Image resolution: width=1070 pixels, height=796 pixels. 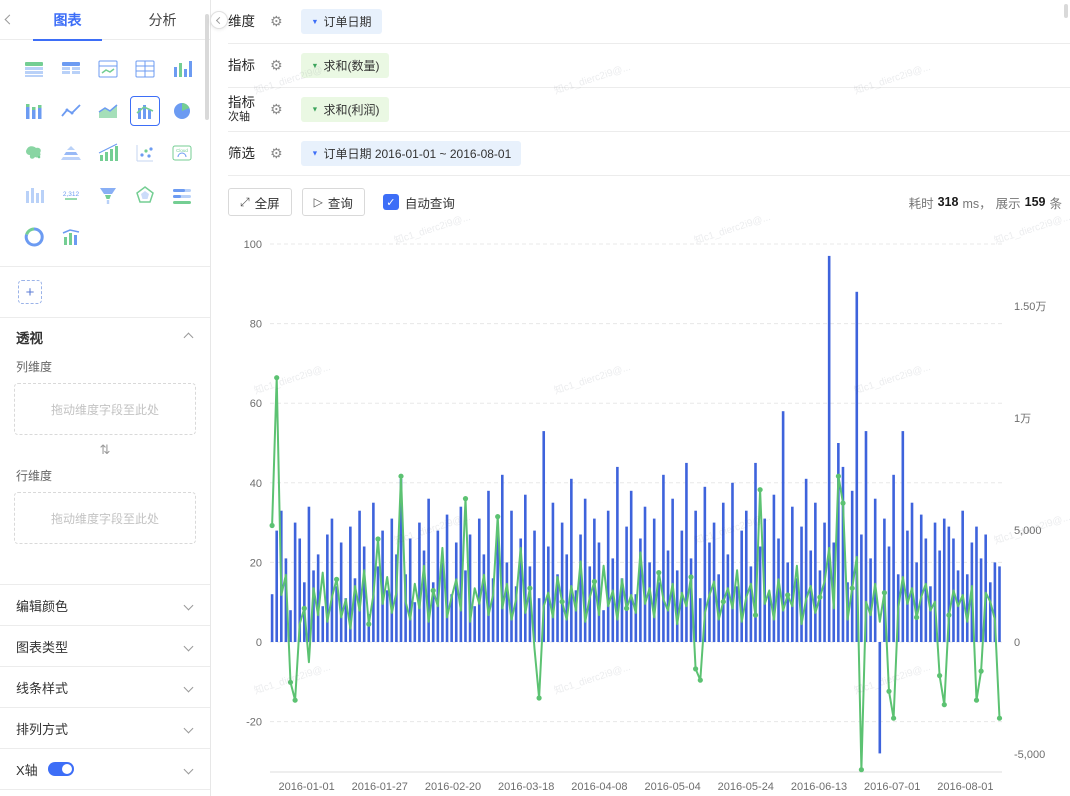 I want to click on chart-type-gauge-icon: Cloud, so click(x=182, y=153).